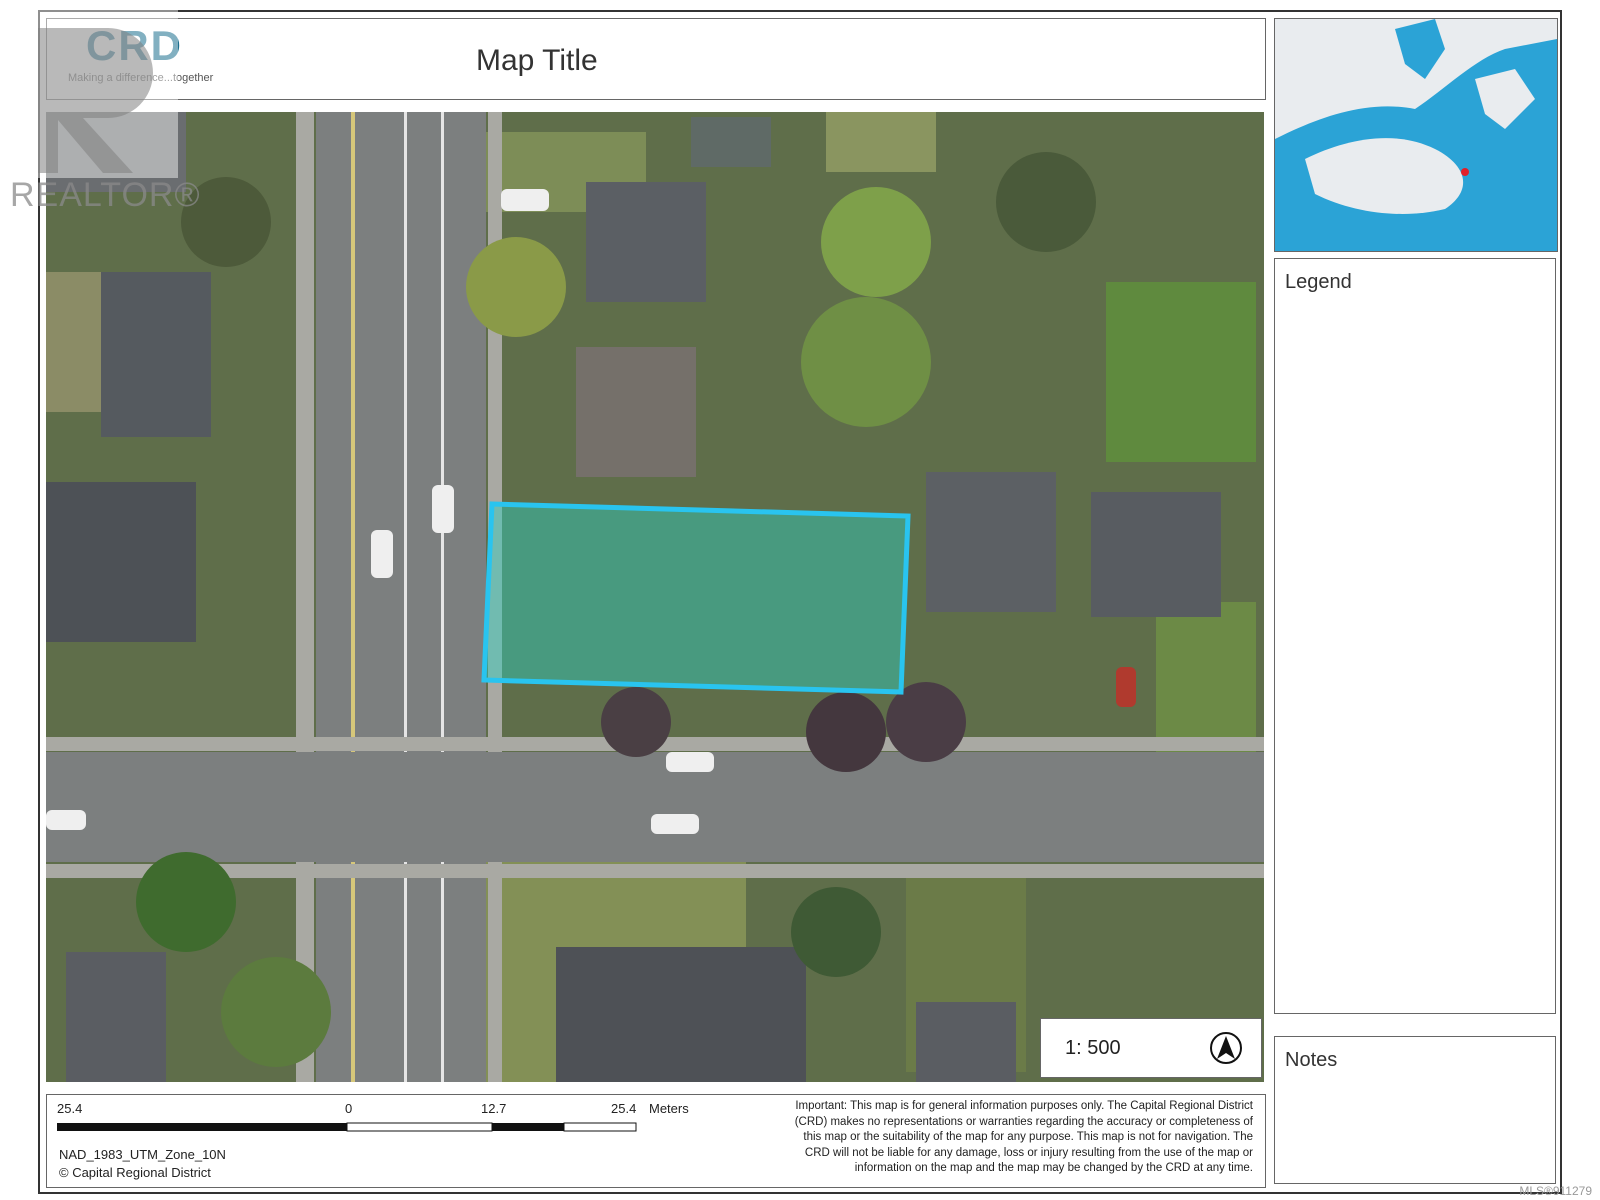  I want to click on copyright: © Capital Regional District, so click(135, 1172).